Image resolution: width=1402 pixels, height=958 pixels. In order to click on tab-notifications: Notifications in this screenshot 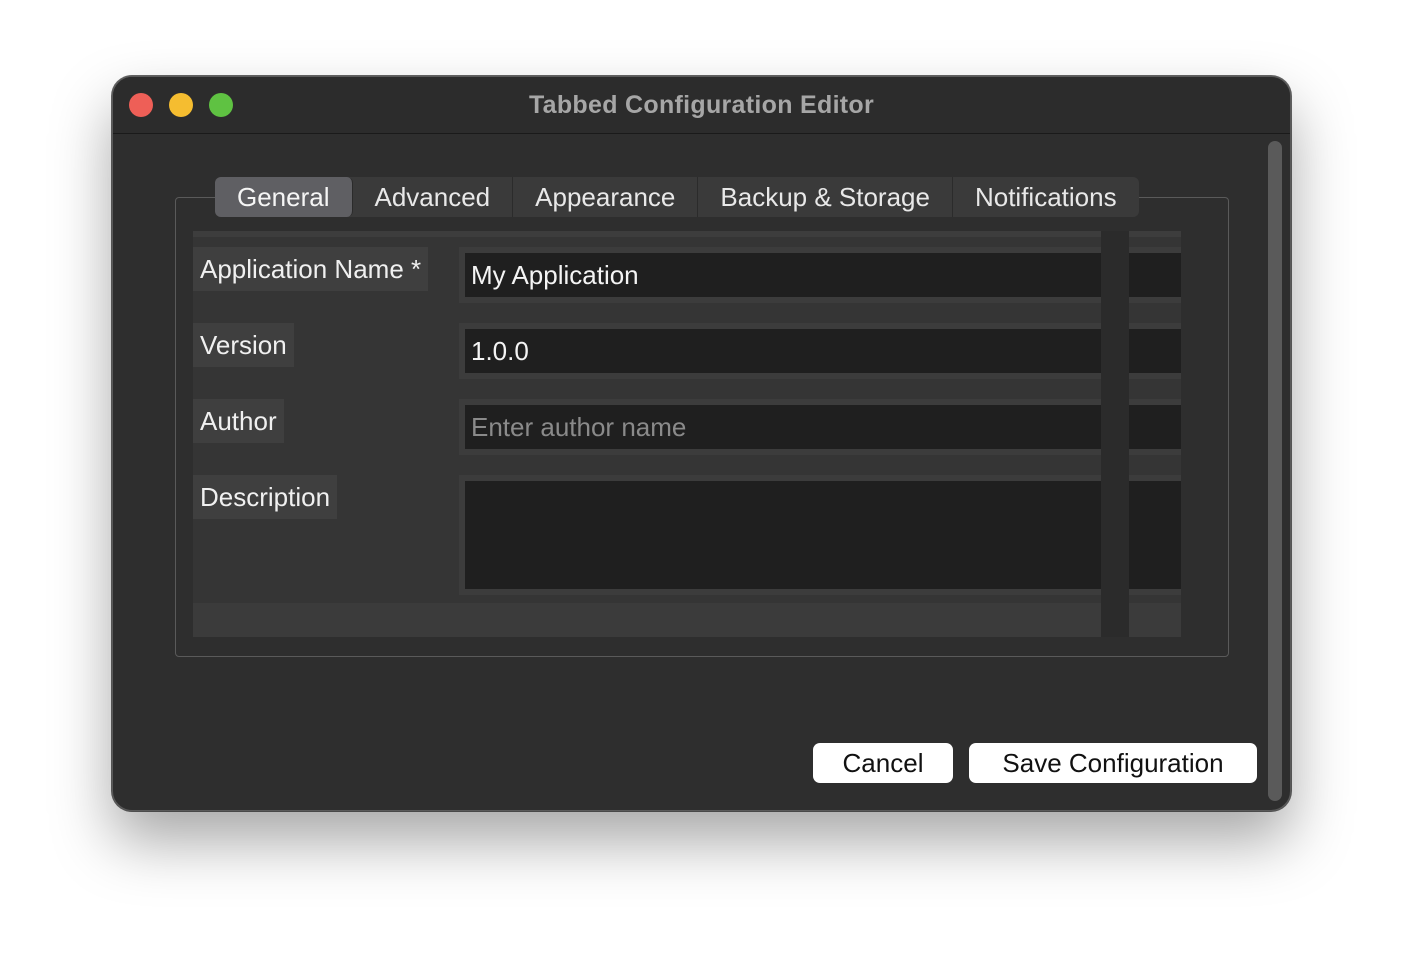, I will do `click(1046, 197)`.